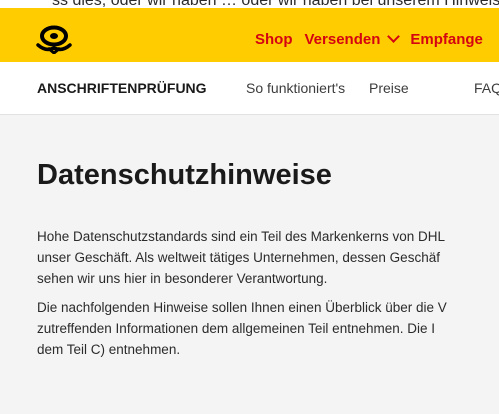 The image size is (499, 414). Describe the element at coordinates (389, 88) in the screenshot. I see `subnav-item-preise: Preise` at that location.